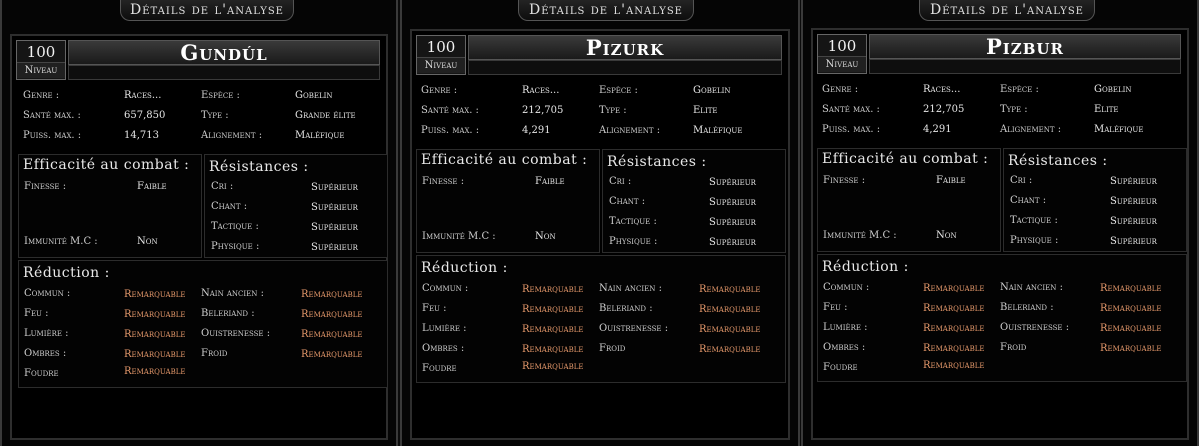 The width and height of the screenshot is (1199, 446). I want to click on resistances-heading: Résistances :, so click(657, 162).